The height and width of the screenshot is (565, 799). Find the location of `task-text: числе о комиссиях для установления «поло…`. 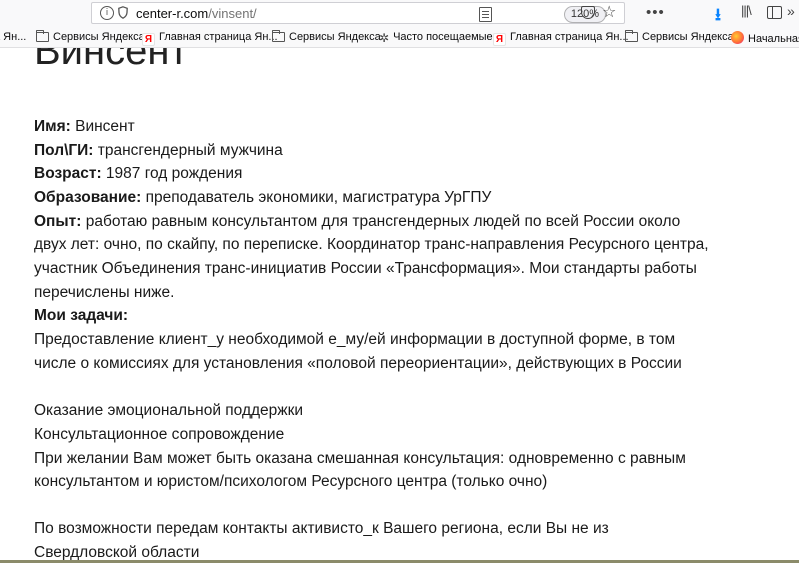

task-text: числе о комиссиях для установления «поло… is located at coordinates (358, 363).